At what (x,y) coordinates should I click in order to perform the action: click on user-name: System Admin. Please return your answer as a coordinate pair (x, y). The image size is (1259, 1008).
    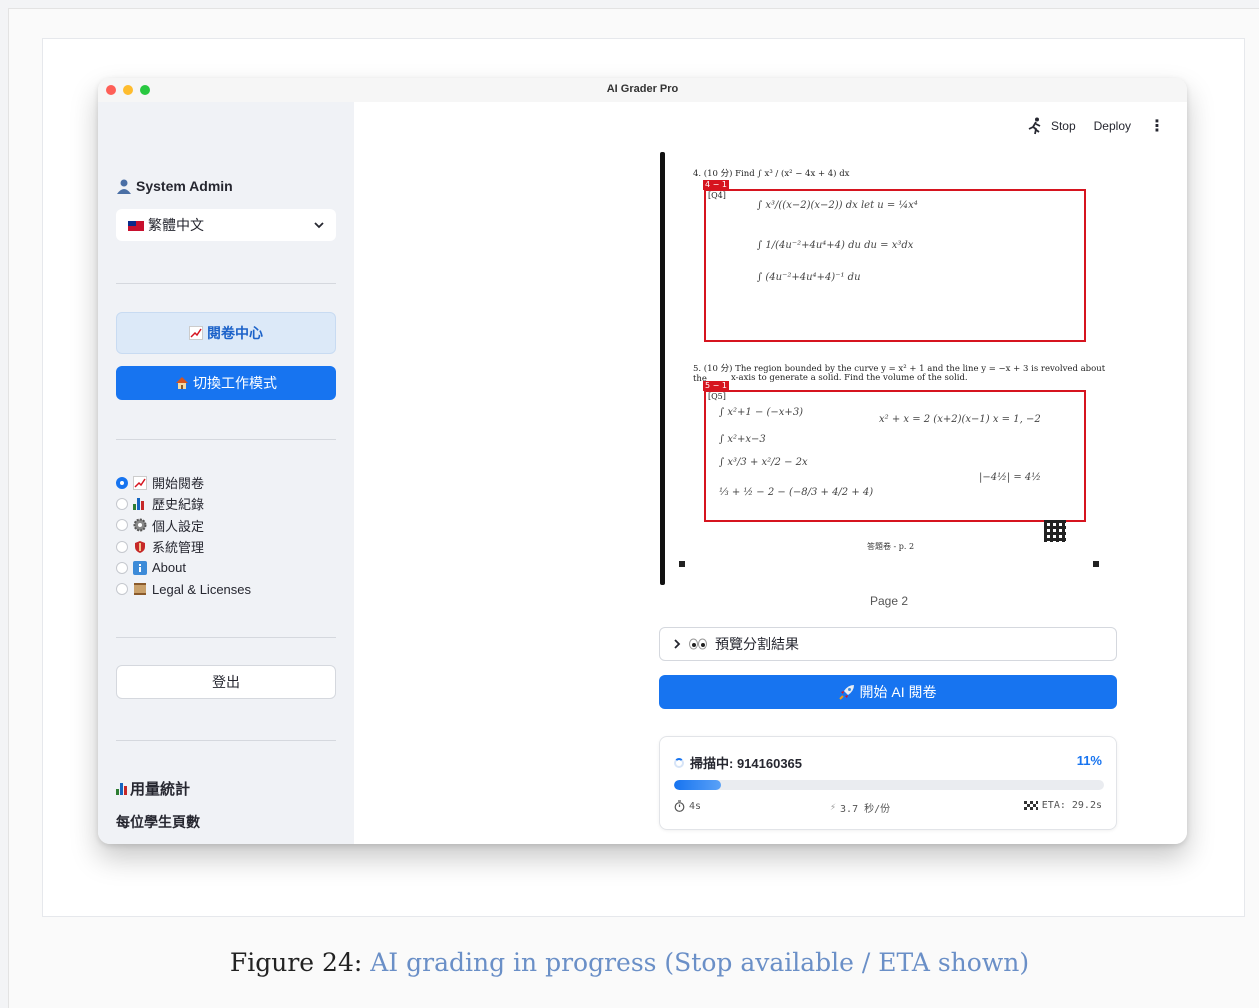
    Looking at the image, I should click on (184, 186).